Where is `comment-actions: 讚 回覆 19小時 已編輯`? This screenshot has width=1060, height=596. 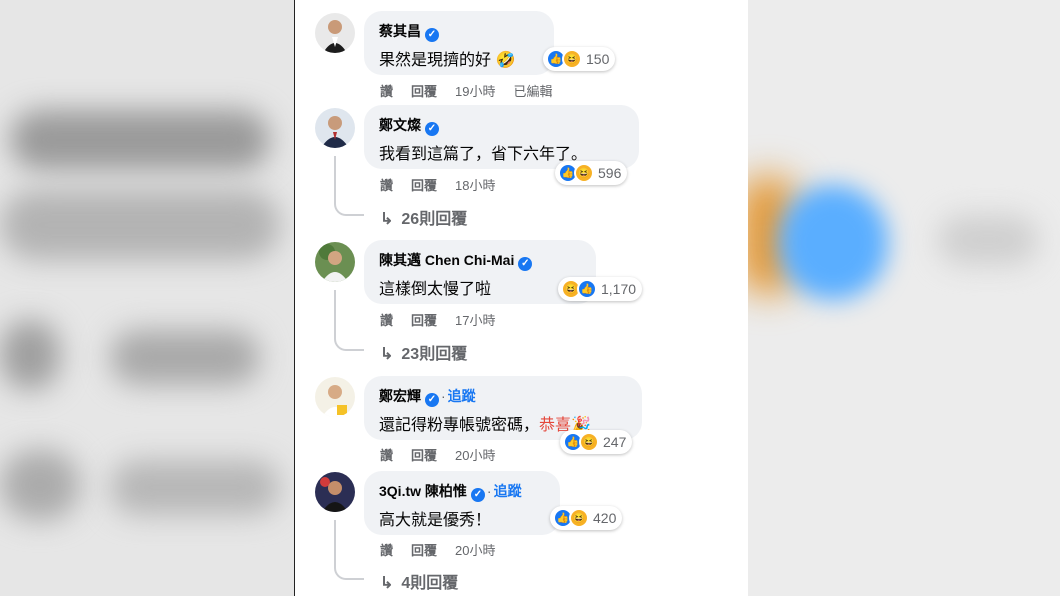
comment-actions: 讚 回覆 19小時 已編輯 is located at coordinates (475, 90).